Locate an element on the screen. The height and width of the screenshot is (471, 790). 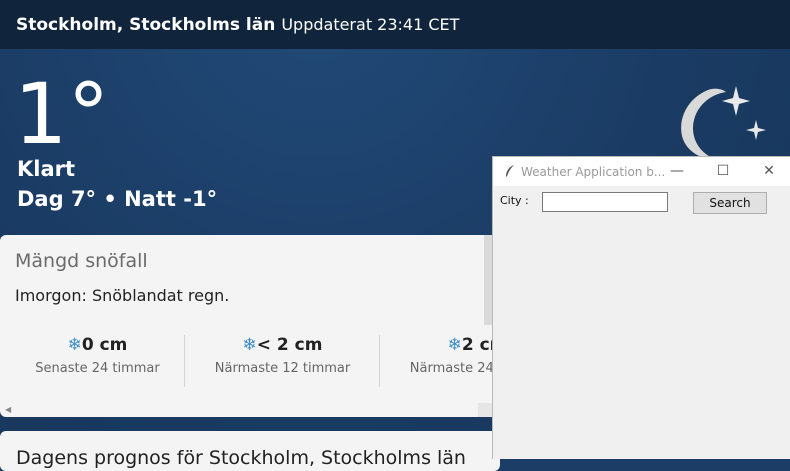
snowfall-title: Mängd snöfall is located at coordinates (81, 261).